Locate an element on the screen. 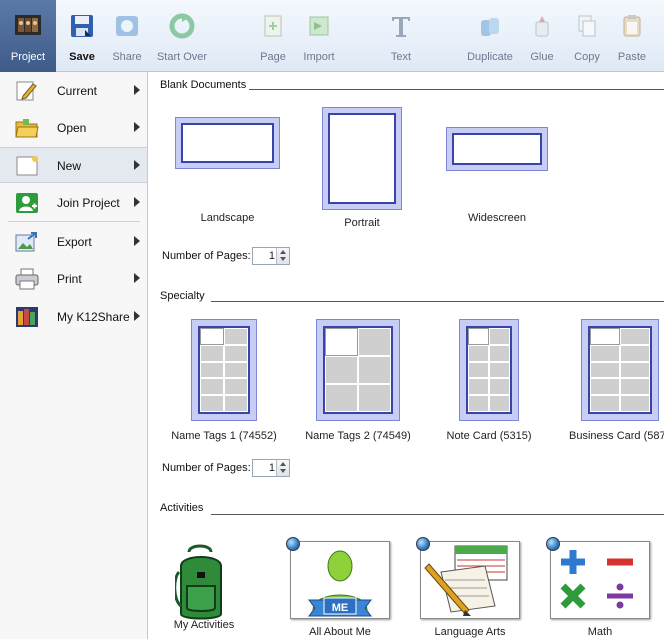  menu-label: Print is located at coordinates (69, 279).